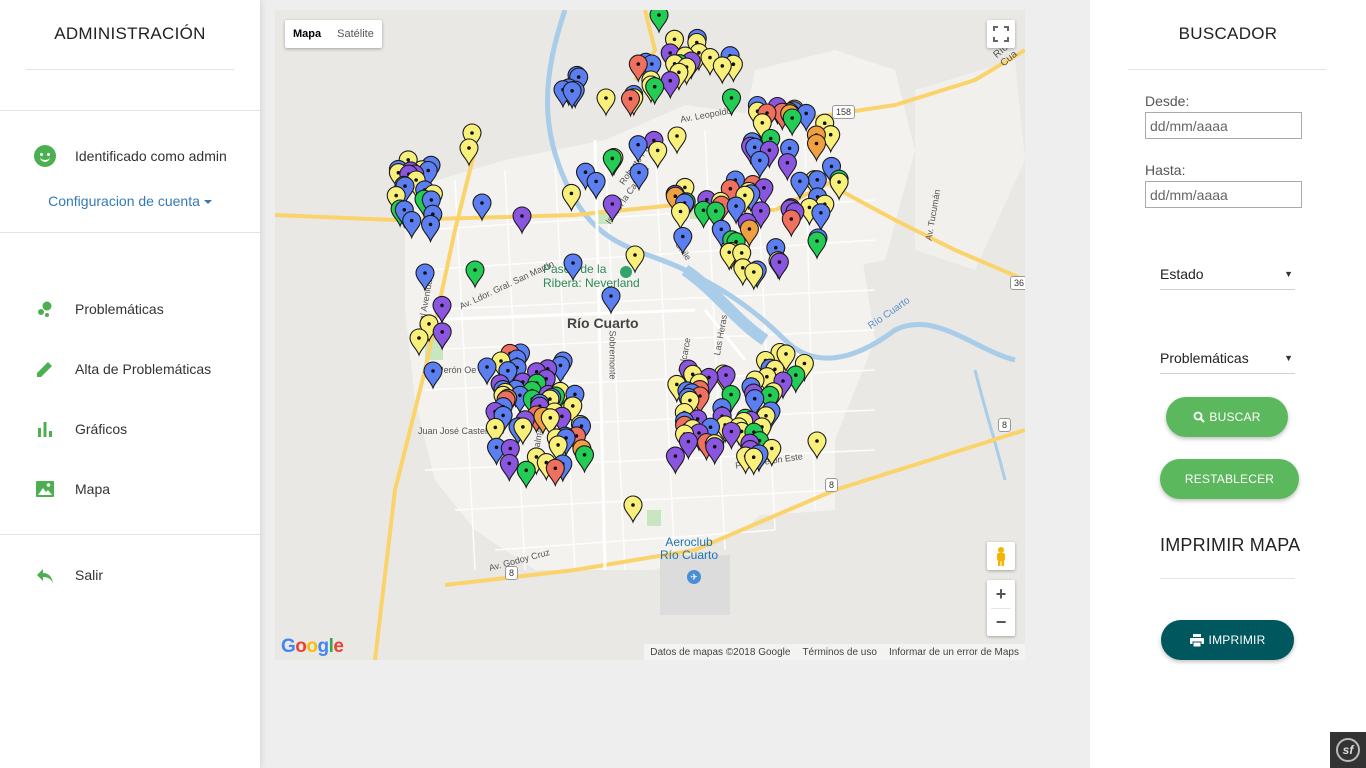  I want to click on desde-label: Desde:, so click(1167, 101).